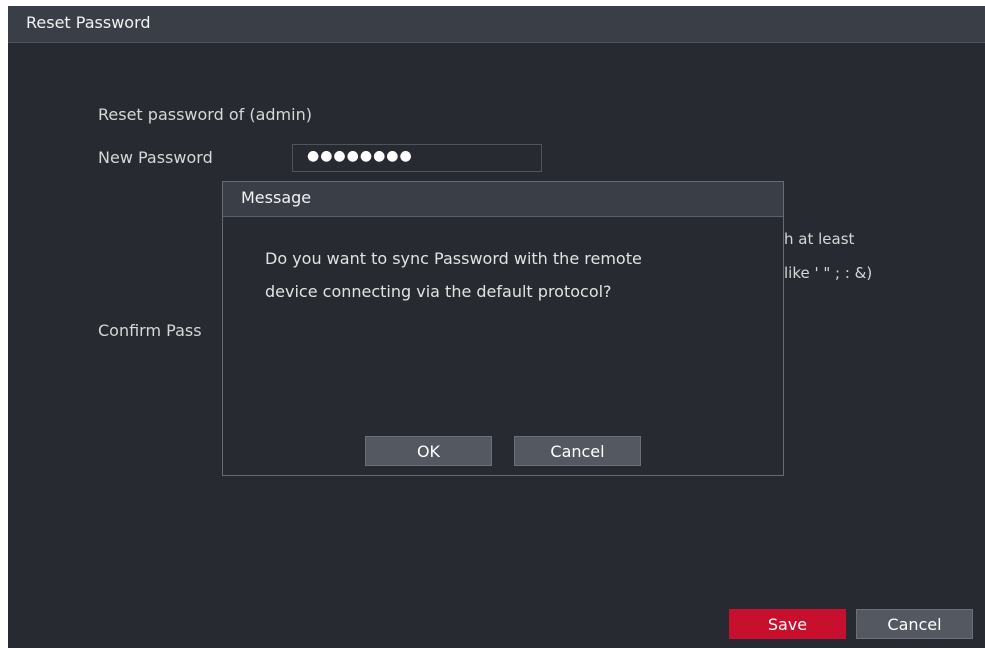  I want to click on window-titlebar: Reset Password, so click(496, 24).